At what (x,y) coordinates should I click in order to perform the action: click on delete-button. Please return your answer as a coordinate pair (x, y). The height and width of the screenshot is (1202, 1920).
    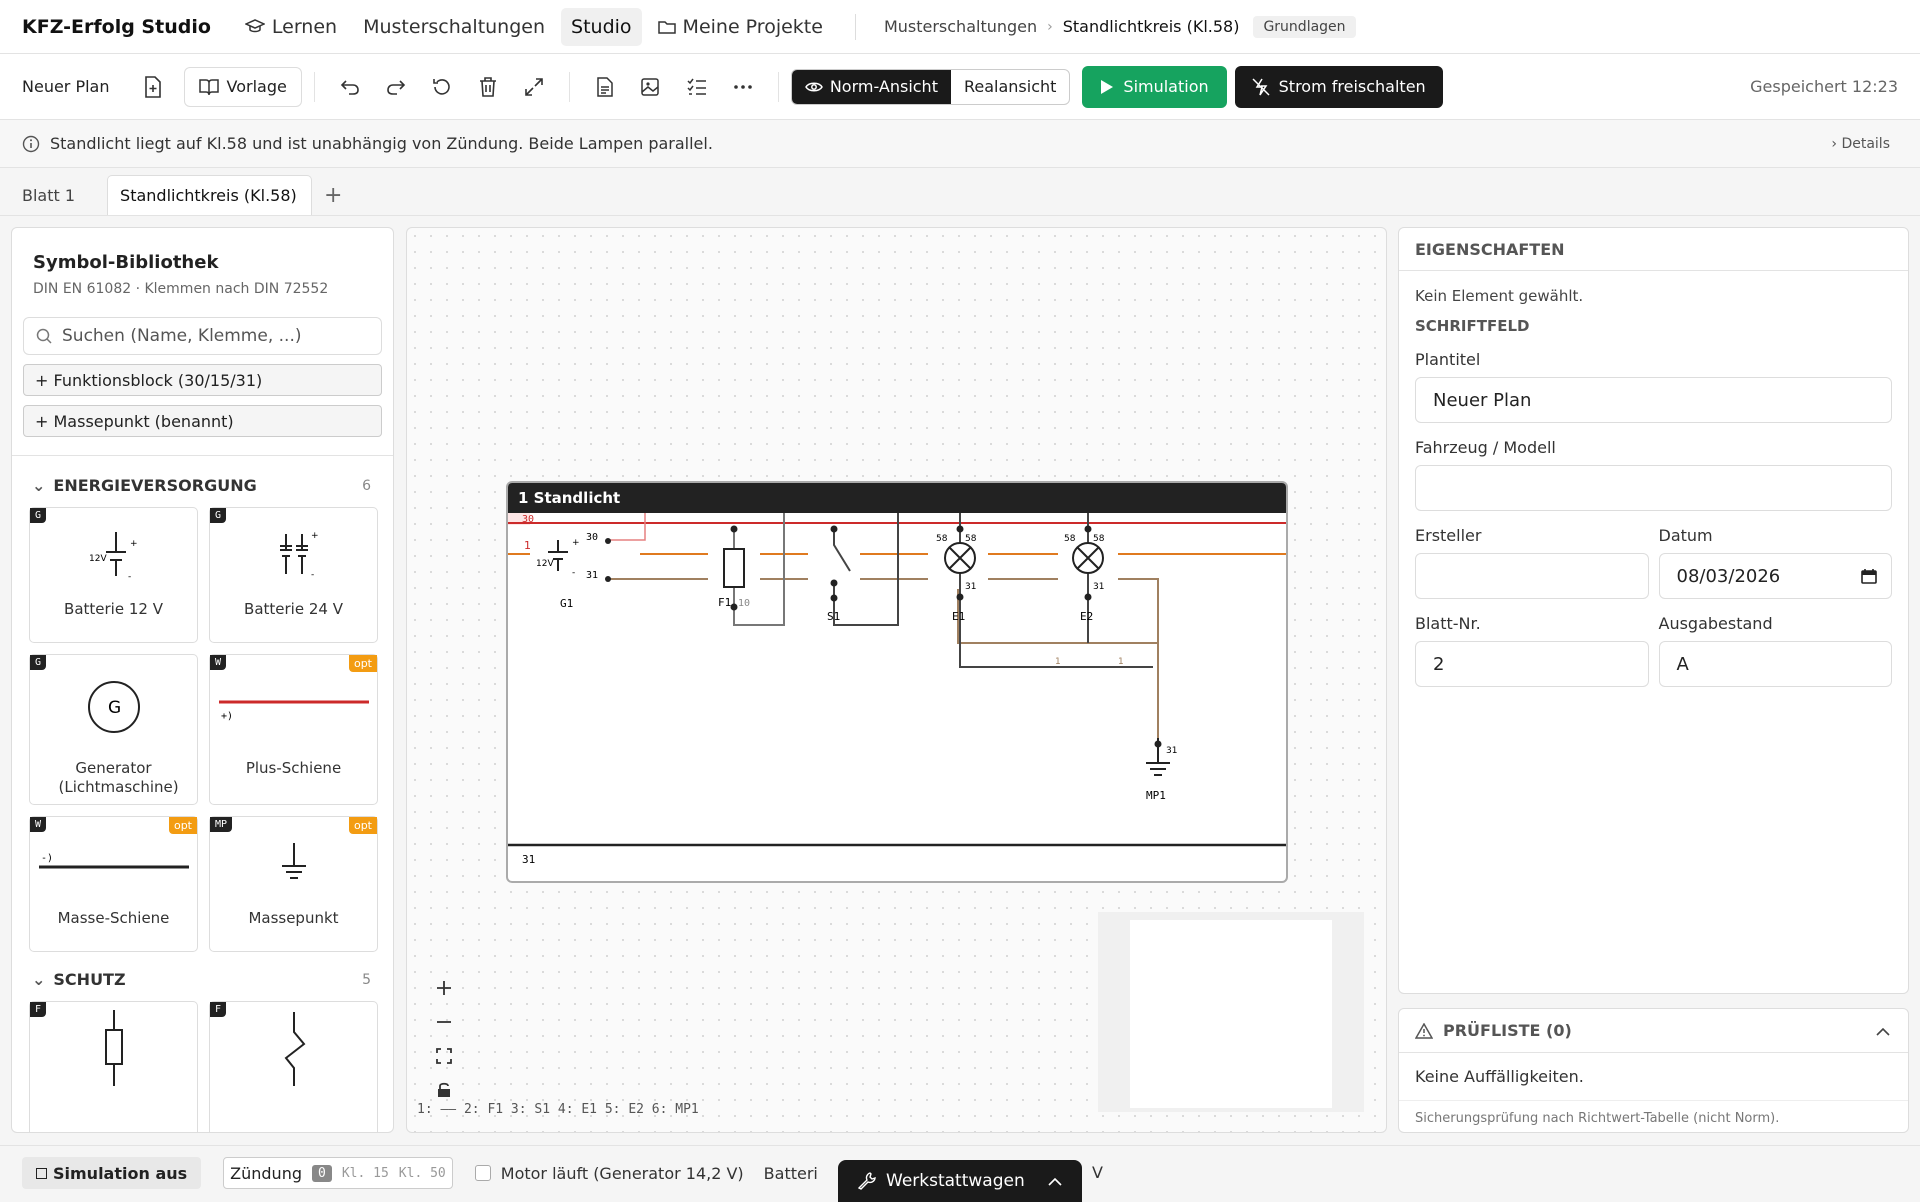
    Looking at the image, I should click on (488, 87).